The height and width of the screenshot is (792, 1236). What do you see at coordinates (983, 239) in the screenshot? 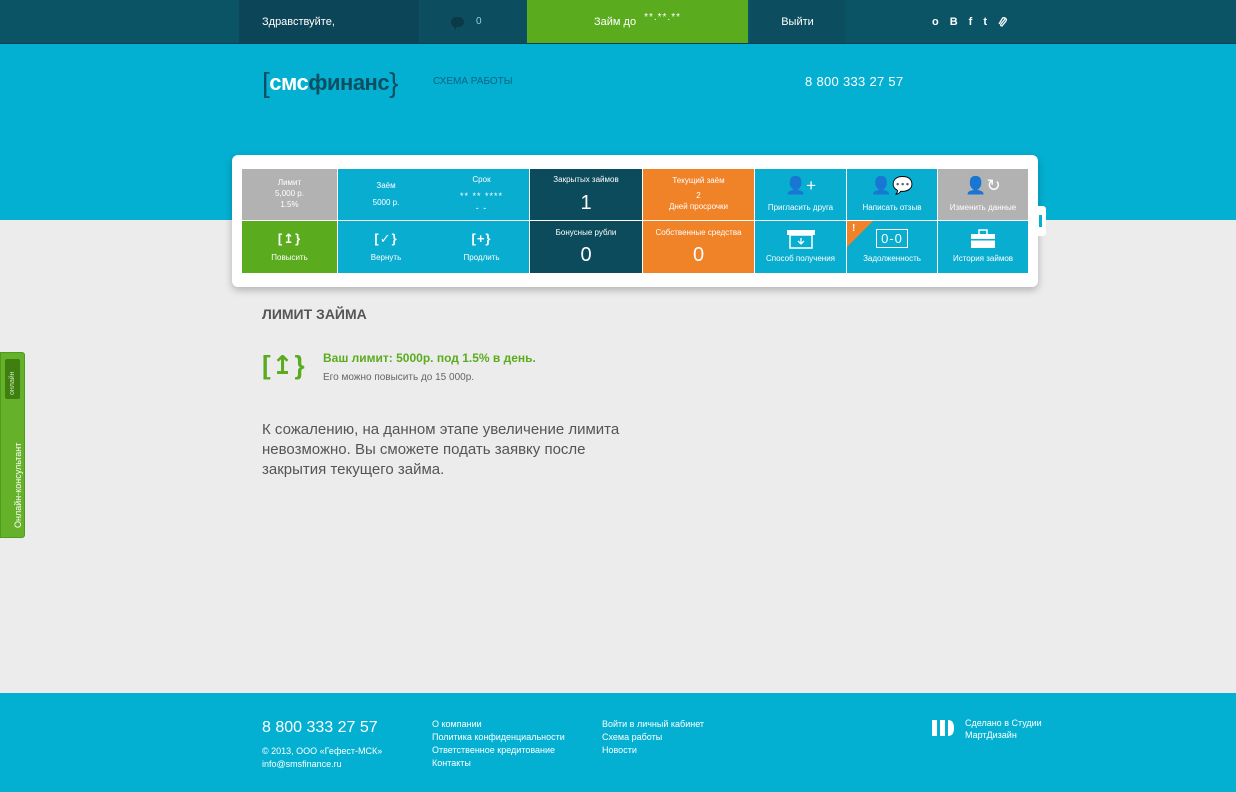
I see `briefcase-icon` at bounding box center [983, 239].